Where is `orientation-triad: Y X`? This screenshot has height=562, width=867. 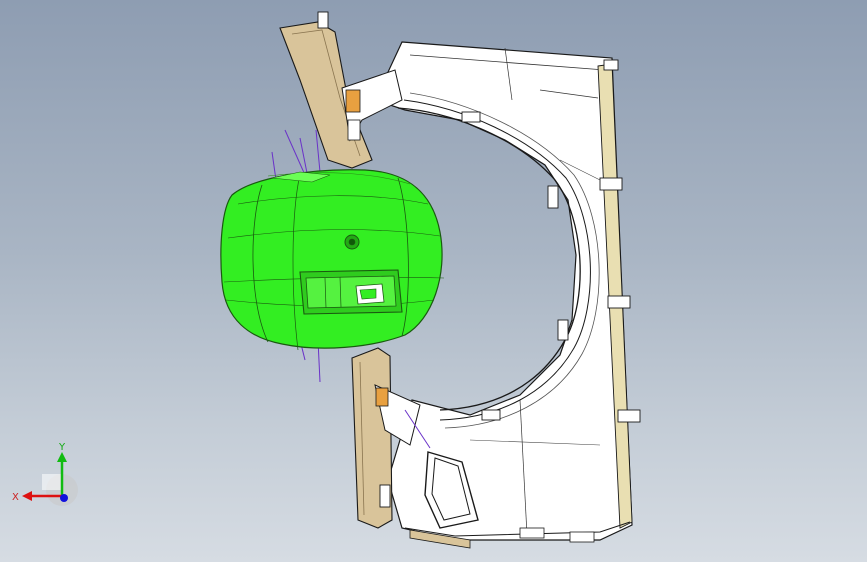
orientation-triad: Y X is located at coordinates (45, 473).